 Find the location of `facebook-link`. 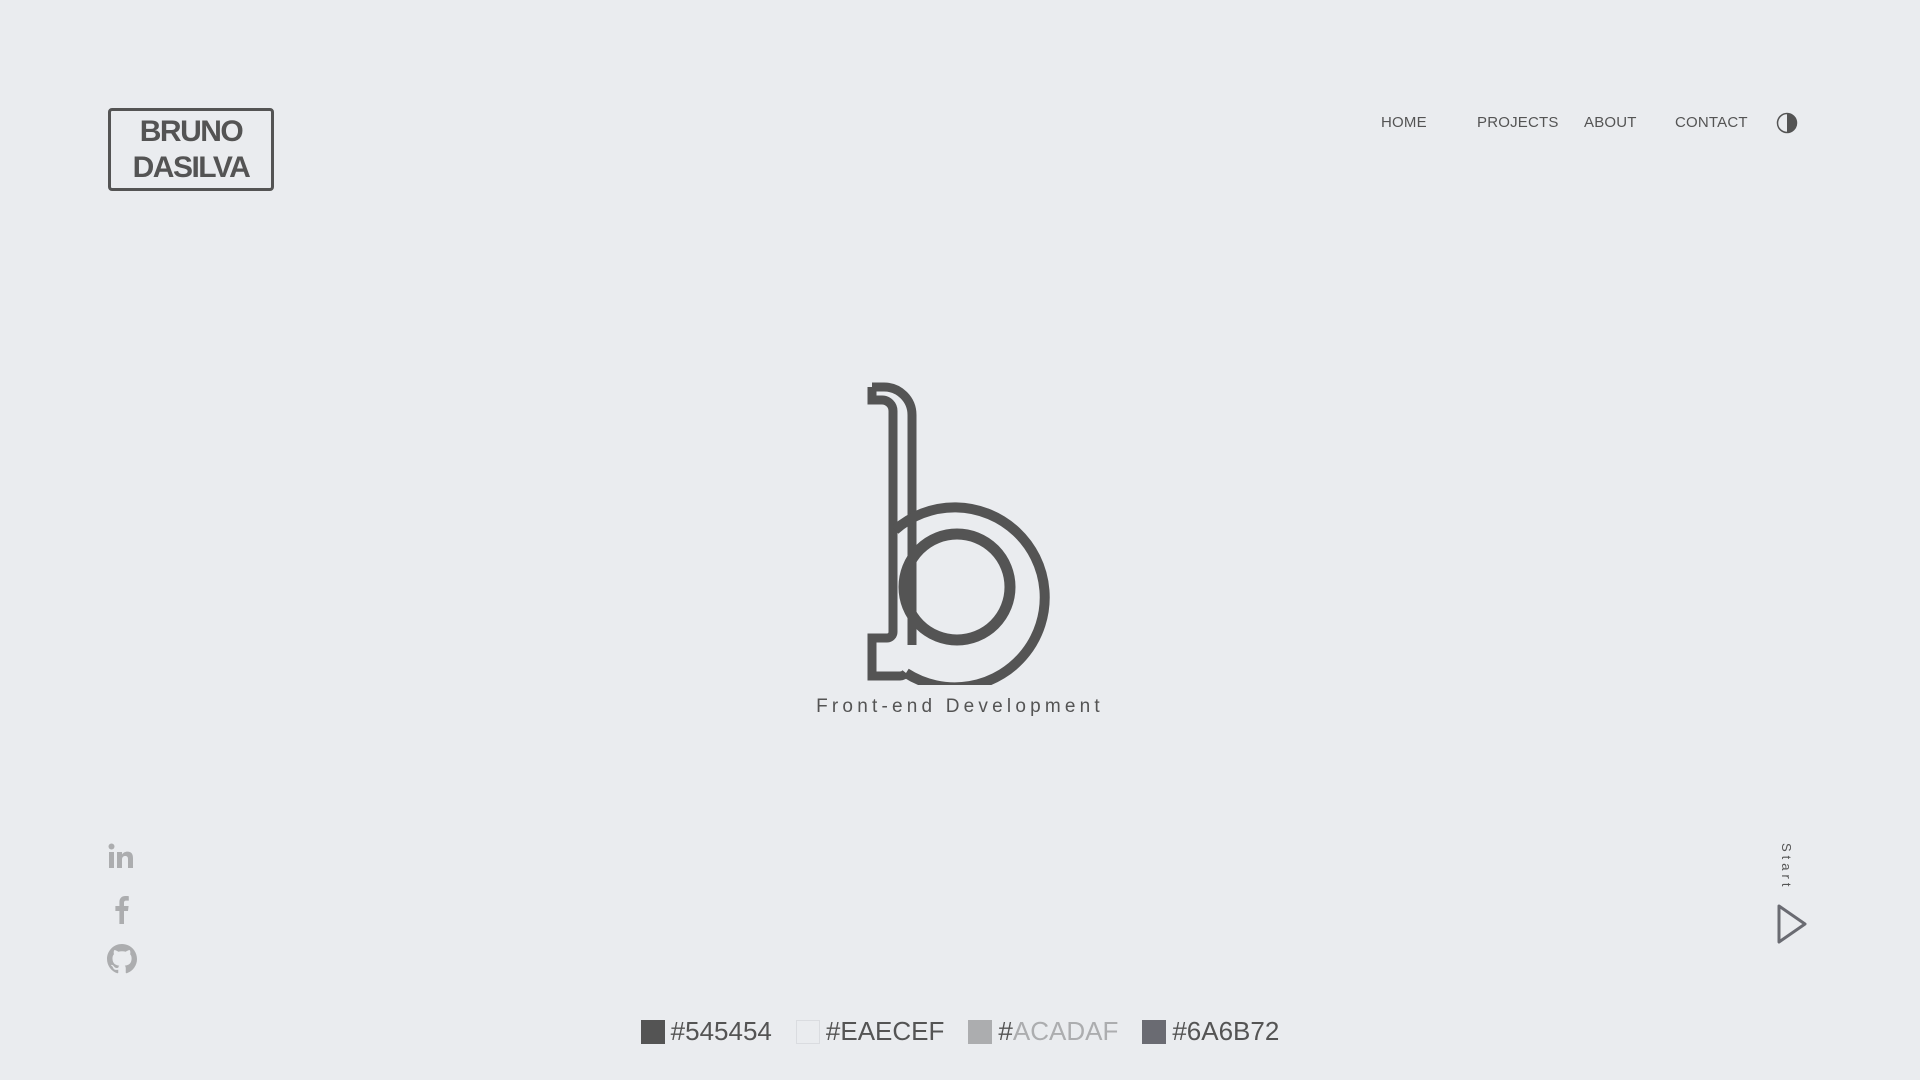

facebook-link is located at coordinates (122, 909).